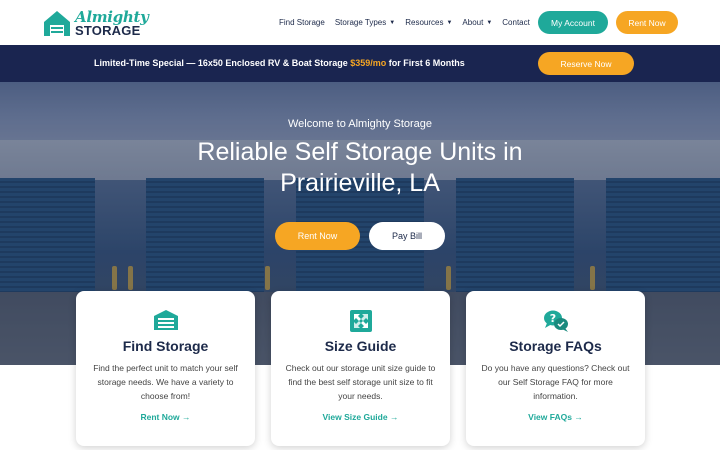  What do you see at coordinates (360, 321) in the screenshot?
I see `resize-arrows-icon` at bounding box center [360, 321].